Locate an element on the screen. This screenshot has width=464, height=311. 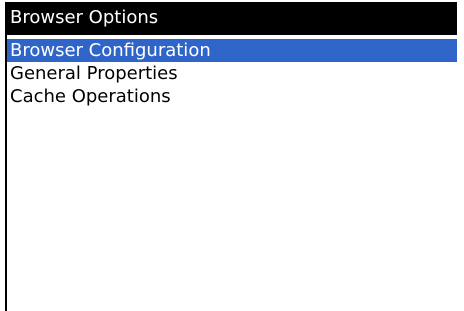
title-bar: Browser Options is located at coordinates (231, 18).